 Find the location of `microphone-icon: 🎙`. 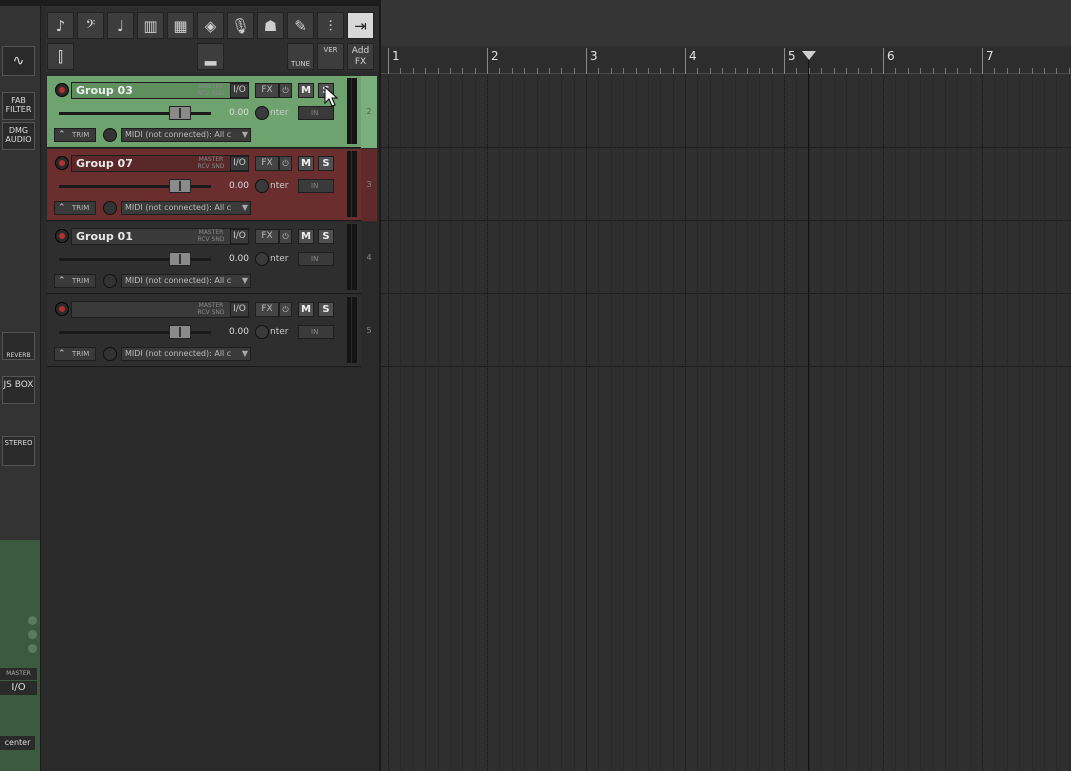

microphone-icon: 🎙 is located at coordinates (240, 25).